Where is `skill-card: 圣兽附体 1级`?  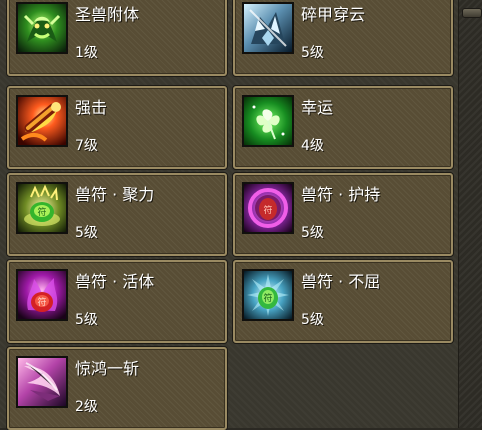 skill-card: 圣兽附体 1级 is located at coordinates (117, 38).